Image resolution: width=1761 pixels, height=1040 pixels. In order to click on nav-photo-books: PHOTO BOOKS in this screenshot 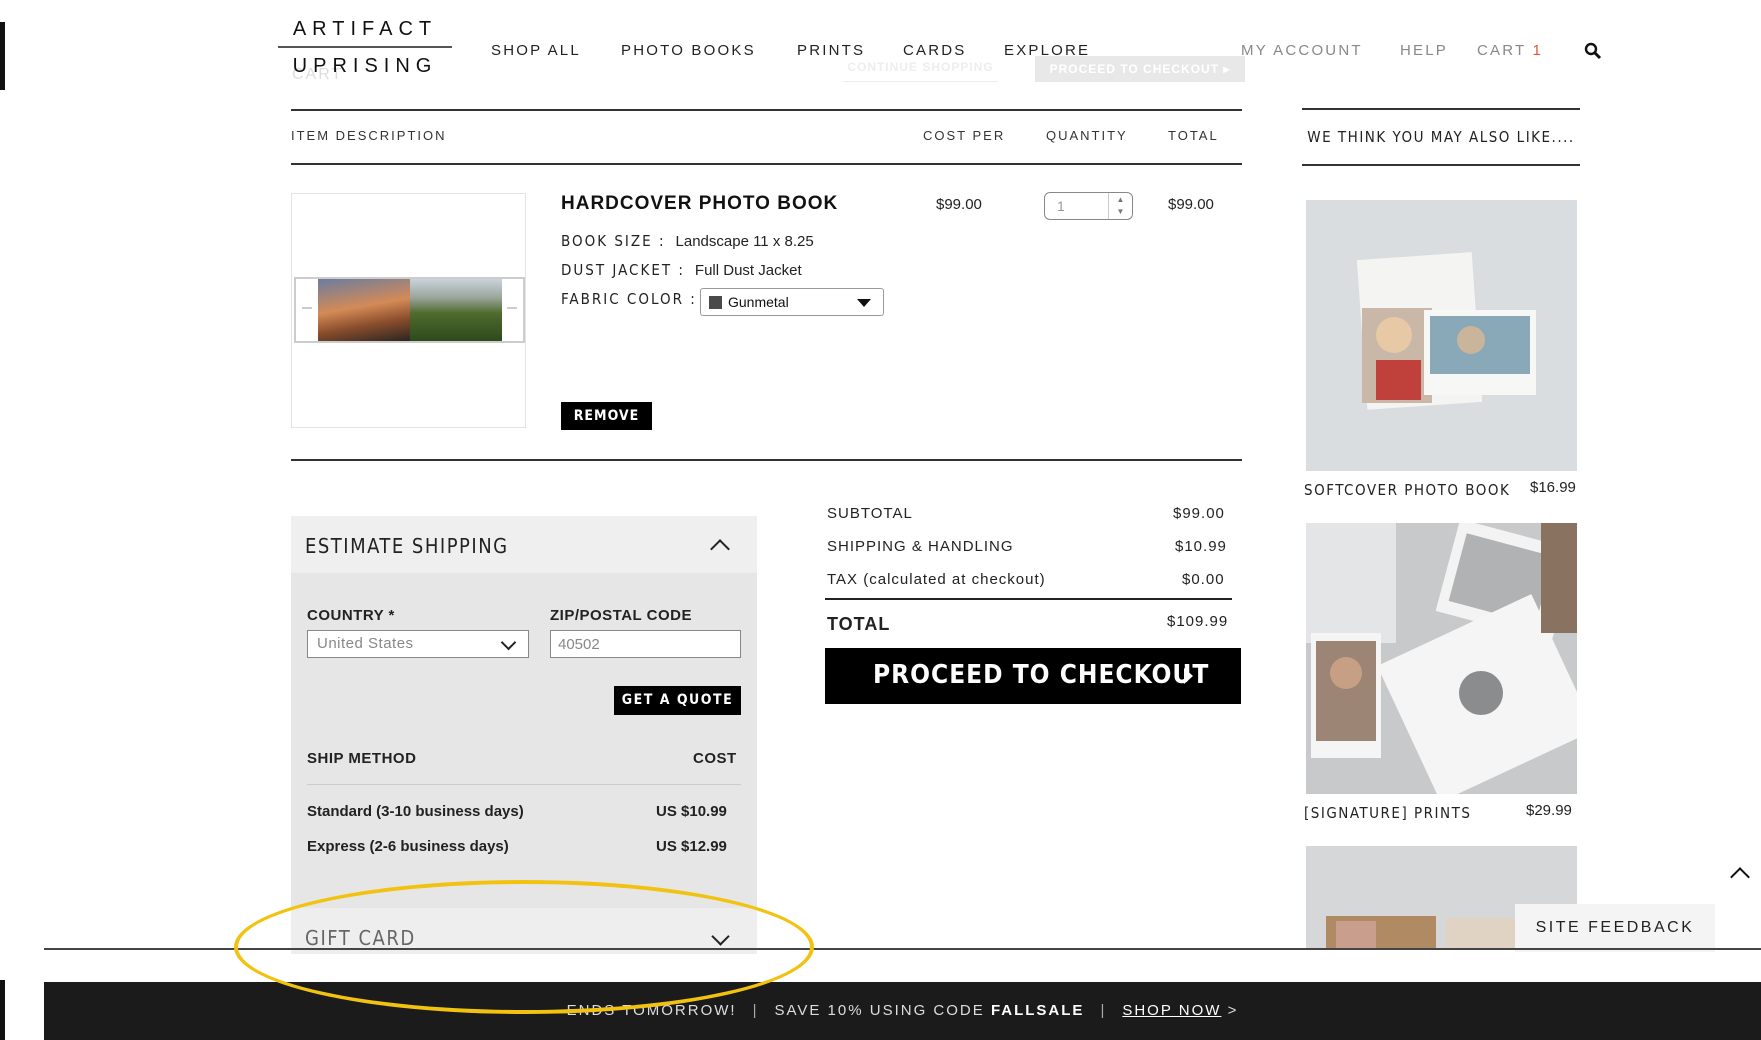, I will do `click(688, 50)`.